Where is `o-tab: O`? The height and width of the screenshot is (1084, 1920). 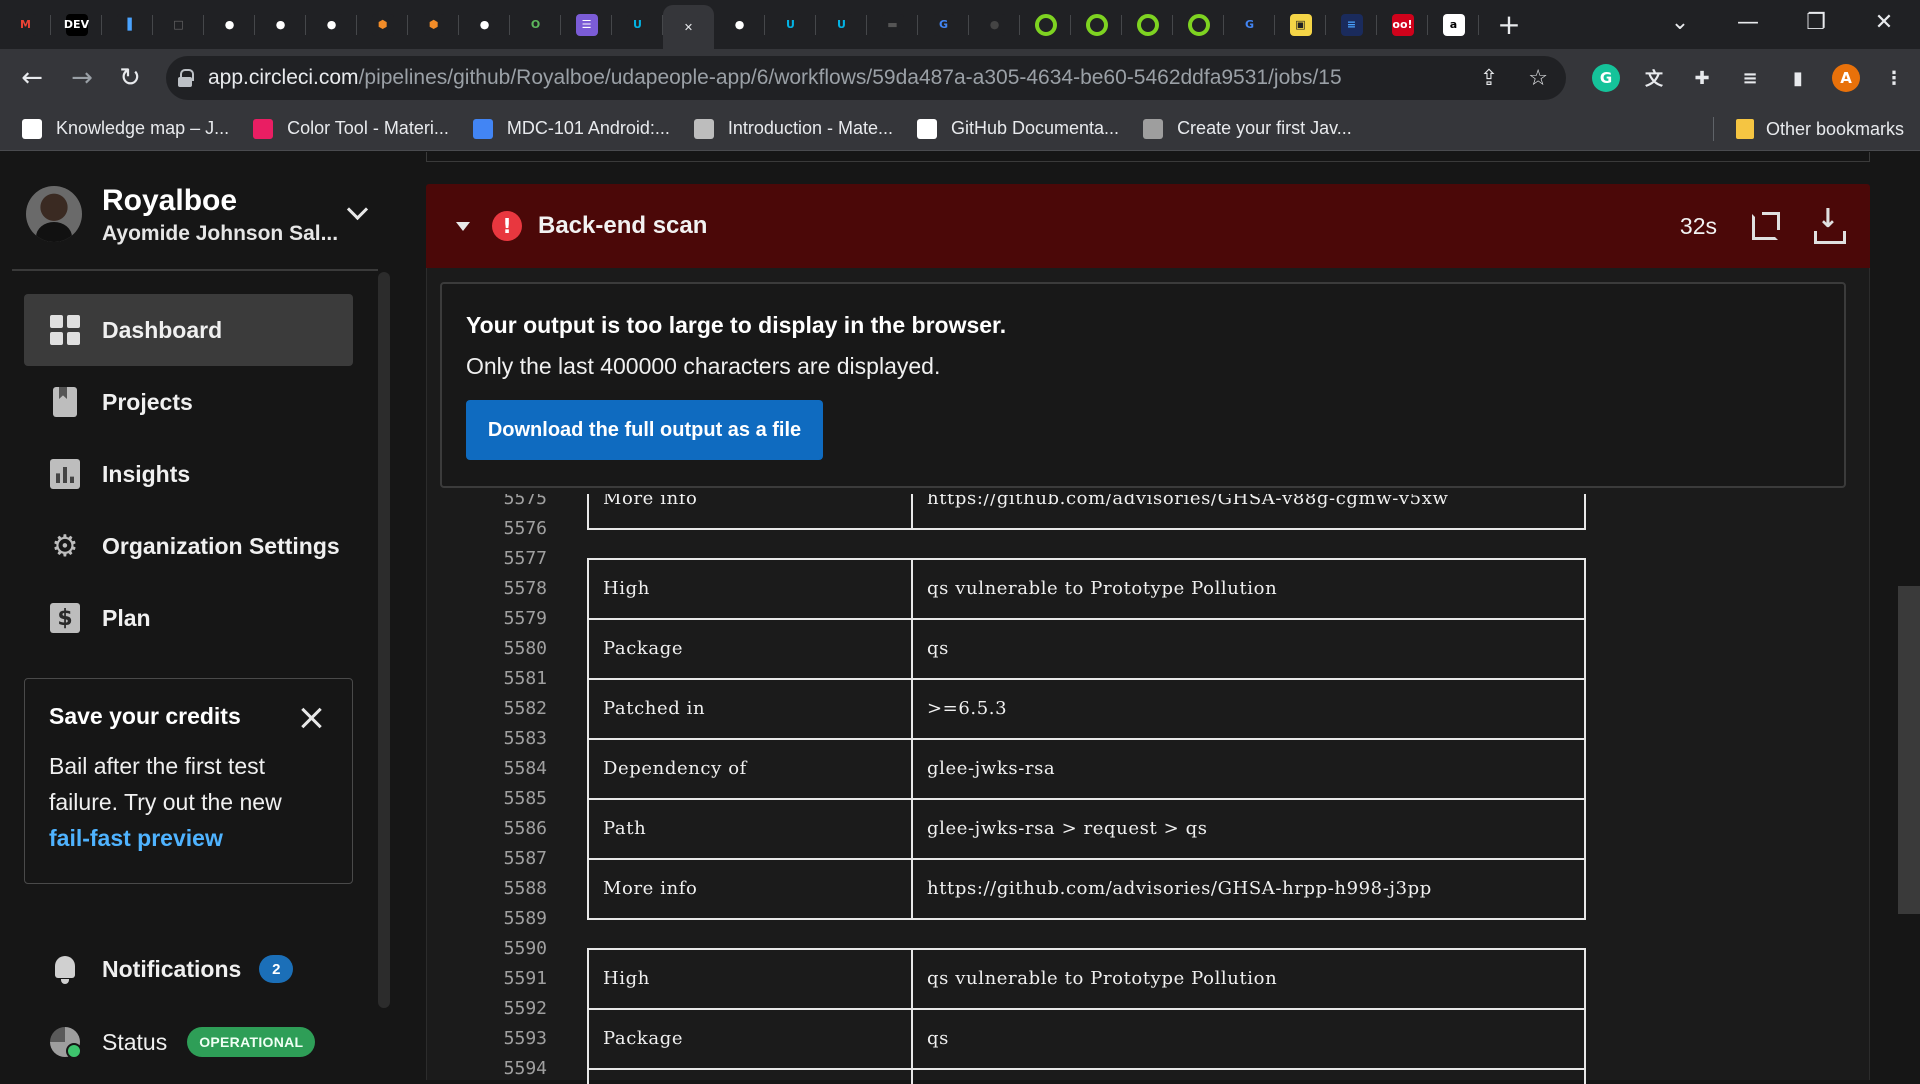
o-tab: O is located at coordinates (535, 24).